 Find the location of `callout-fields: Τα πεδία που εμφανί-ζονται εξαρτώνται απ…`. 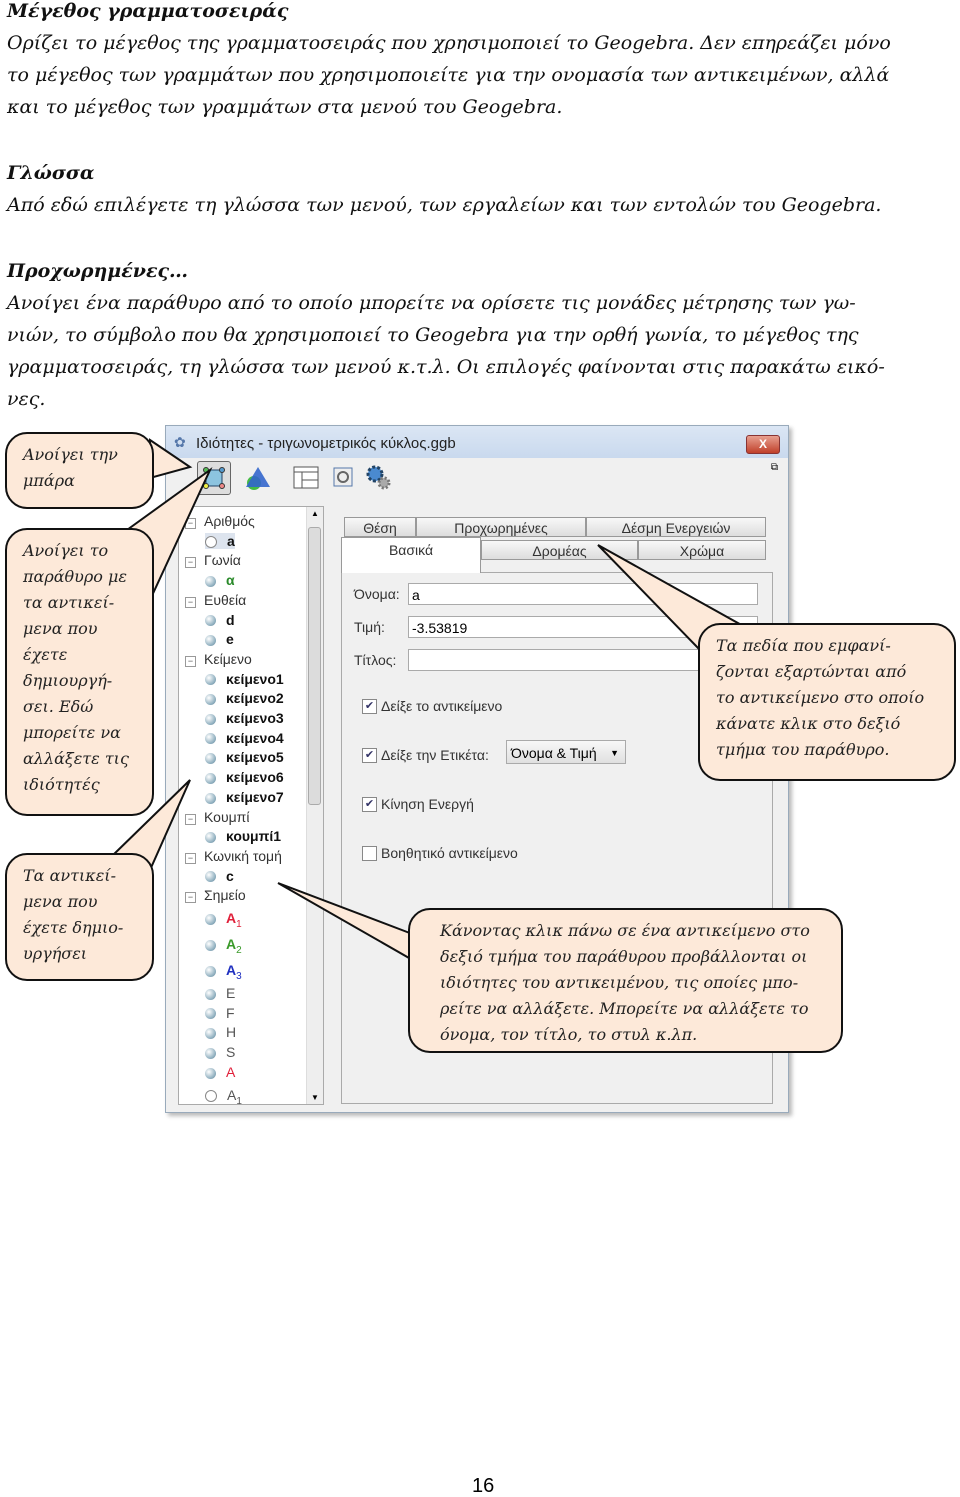

callout-fields: Τα πεδία που εμφανί-ζονται εξαρτώνται απ… is located at coordinates (827, 702).